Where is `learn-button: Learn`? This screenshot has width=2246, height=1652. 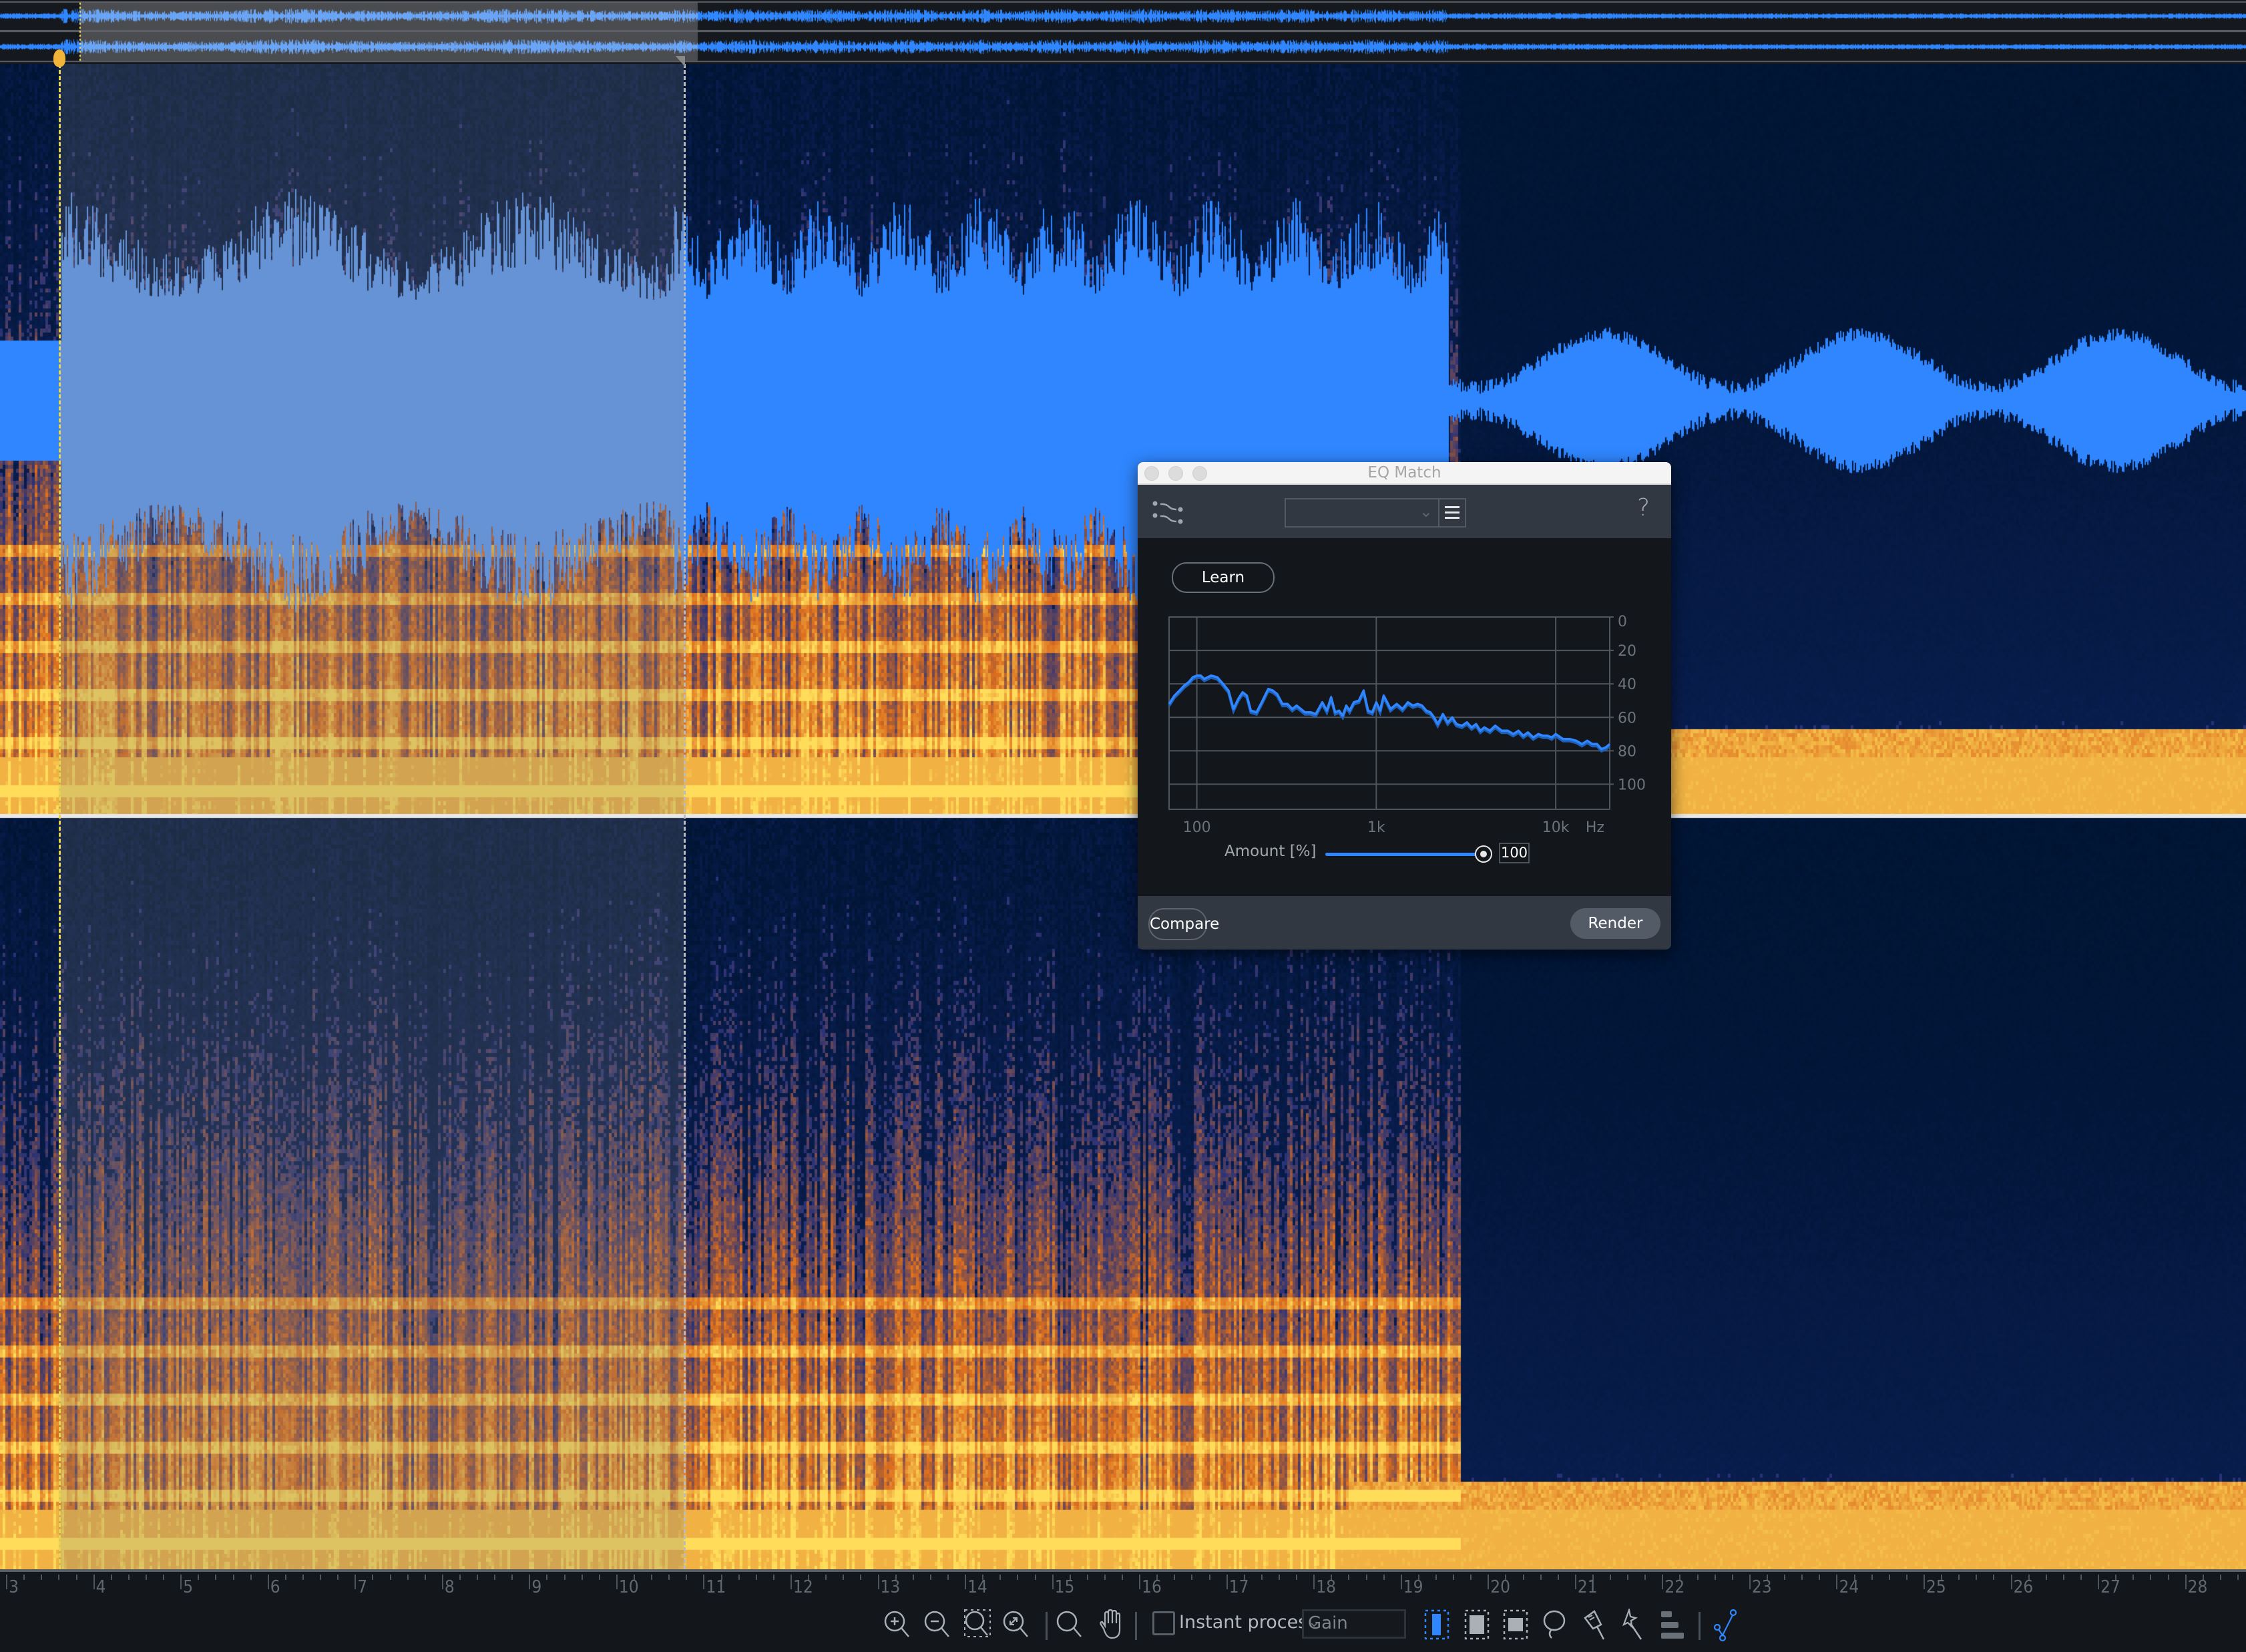 learn-button: Learn is located at coordinates (1223, 577).